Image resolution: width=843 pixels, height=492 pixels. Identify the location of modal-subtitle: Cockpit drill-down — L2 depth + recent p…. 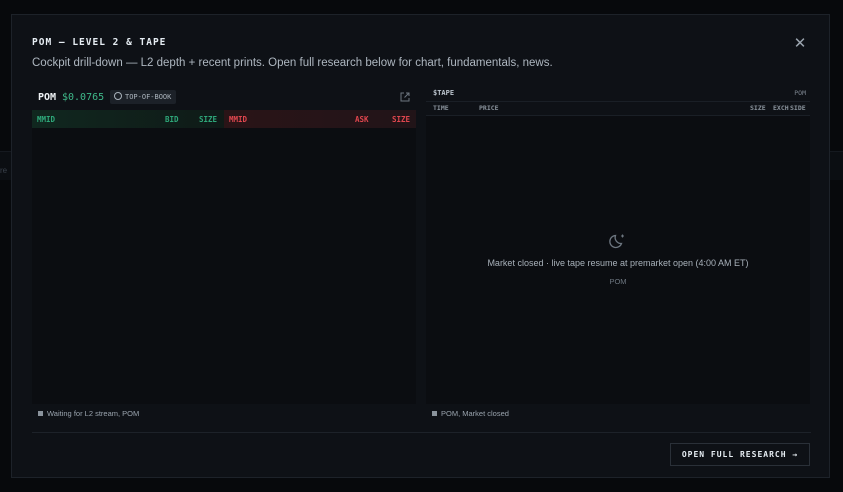
(292, 63).